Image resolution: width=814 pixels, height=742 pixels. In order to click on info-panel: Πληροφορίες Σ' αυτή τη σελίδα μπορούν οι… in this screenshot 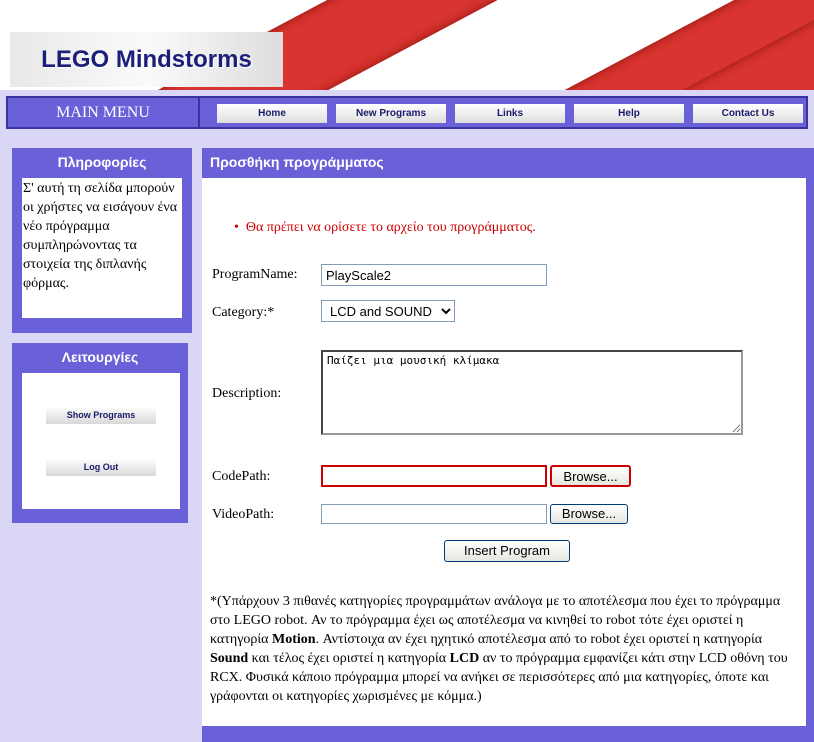, I will do `click(102, 240)`.